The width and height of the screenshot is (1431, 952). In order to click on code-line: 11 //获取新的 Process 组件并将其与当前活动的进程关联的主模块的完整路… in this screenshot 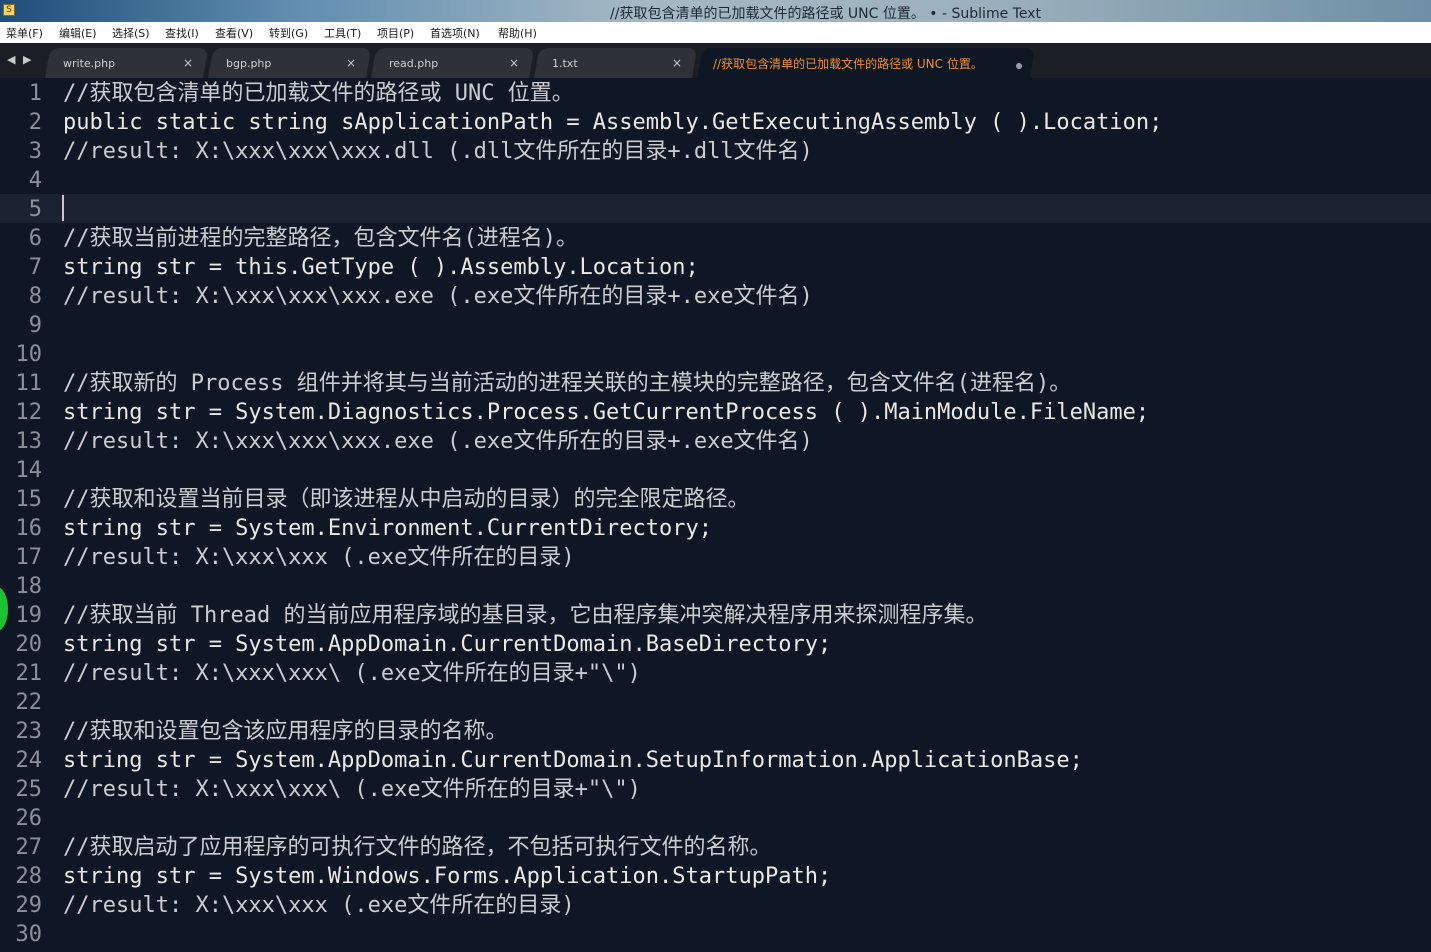, I will do `click(715, 383)`.